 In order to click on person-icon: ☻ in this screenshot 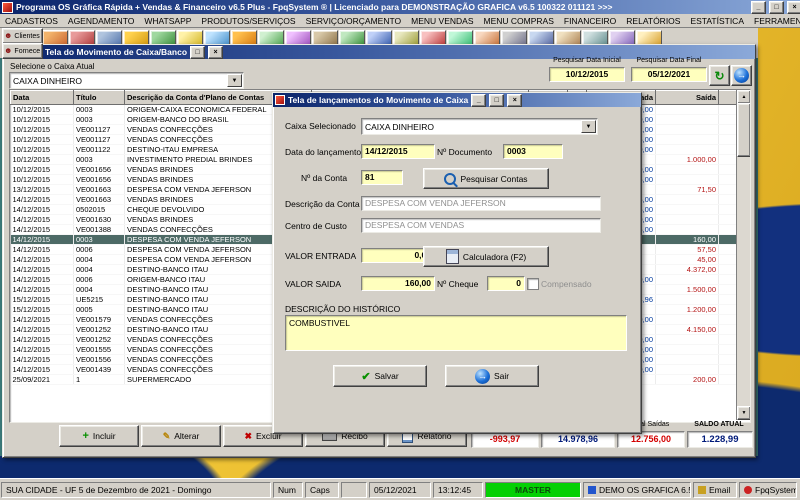, I will do `click(8, 35)`.